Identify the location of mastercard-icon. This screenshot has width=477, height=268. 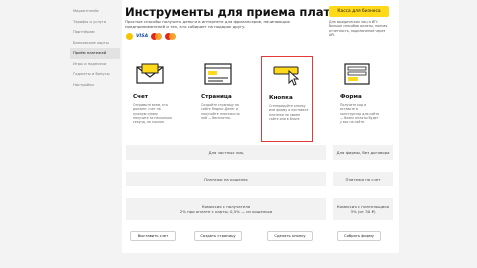
(157, 36).